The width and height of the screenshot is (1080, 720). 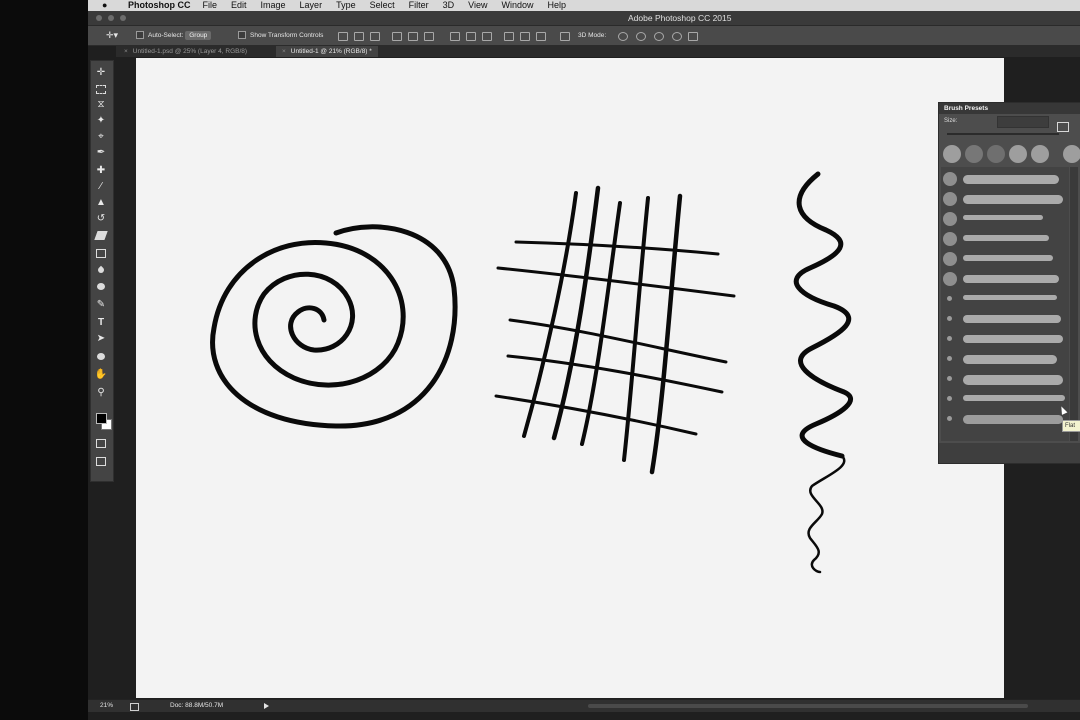 I want to click on new-preset-icon, so click(x=1063, y=127).